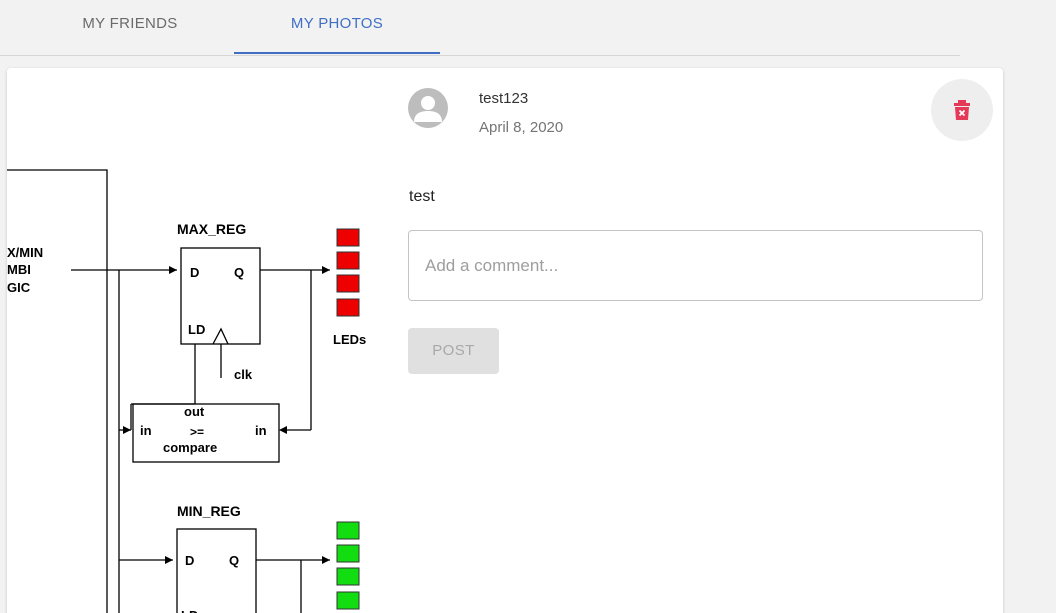 This screenshot has height=613, width=1056. Describe the element at coordinates (349, 339) in the screenshot. I see `leds-label: LEDs` at that location.